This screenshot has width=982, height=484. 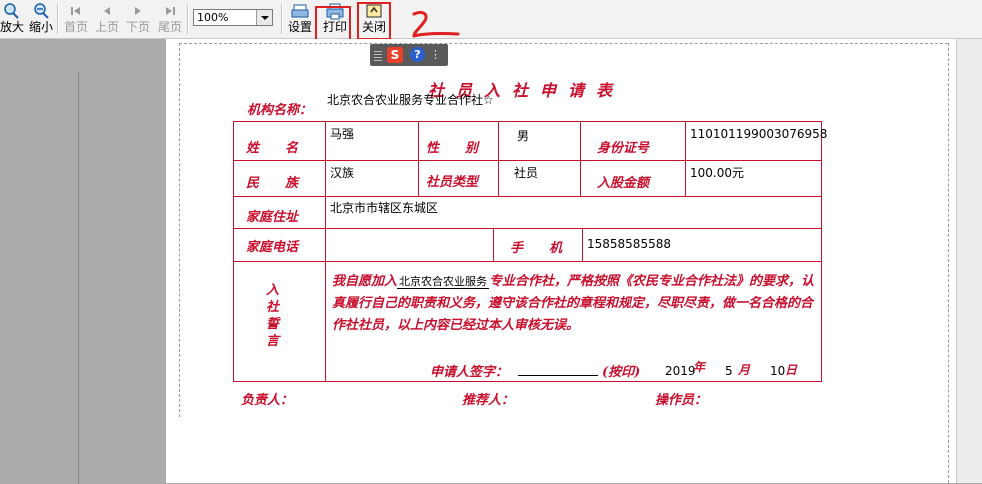 I want to click on page-margin-left, so click(x=179, y=230).